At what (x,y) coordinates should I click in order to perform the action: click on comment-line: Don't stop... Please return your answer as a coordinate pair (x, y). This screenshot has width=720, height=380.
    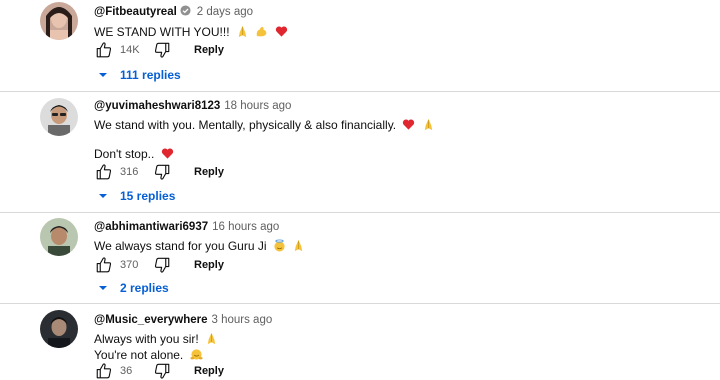
    Looking at the image, I should click on (124, 154).